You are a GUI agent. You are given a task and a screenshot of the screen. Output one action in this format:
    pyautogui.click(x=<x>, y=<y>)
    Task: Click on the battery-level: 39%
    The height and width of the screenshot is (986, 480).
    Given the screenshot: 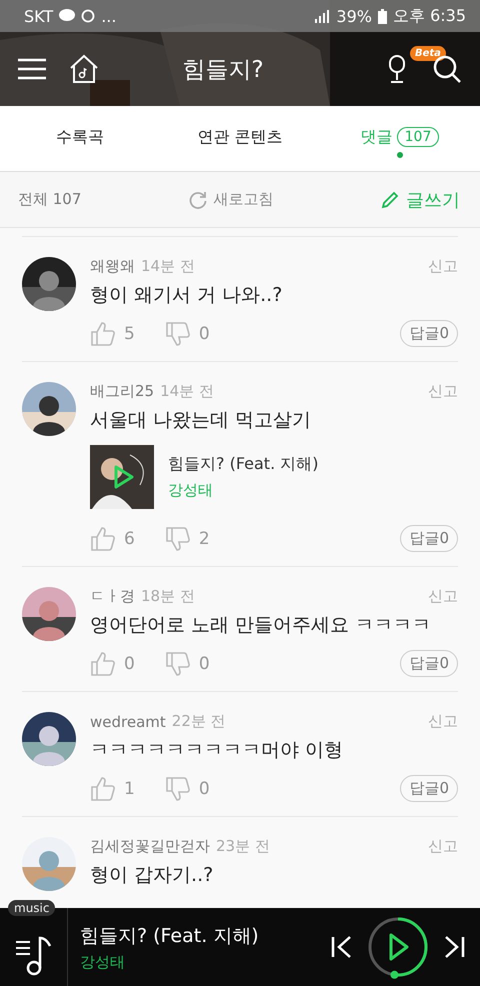 What is the action you would take?
    pyautogui.click(x=354, y=16)
    